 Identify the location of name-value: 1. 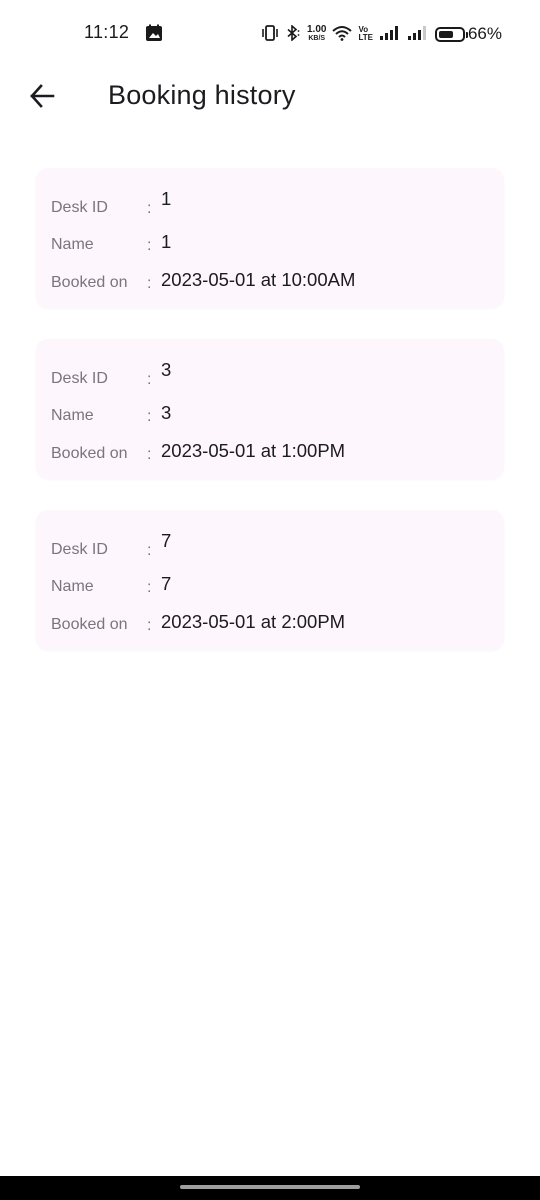
(166, 241).